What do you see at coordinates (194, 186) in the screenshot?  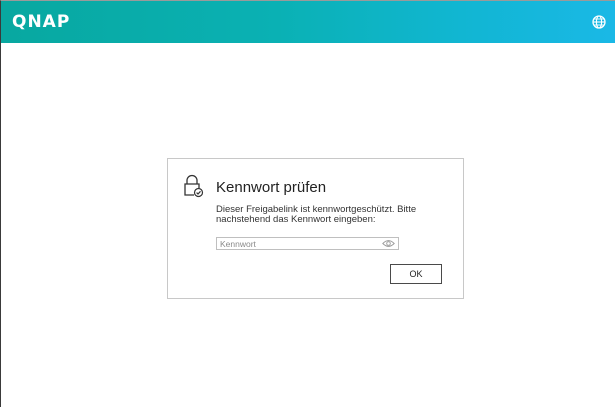 I see `lock-check-icon` at bounding box center [194, 186].